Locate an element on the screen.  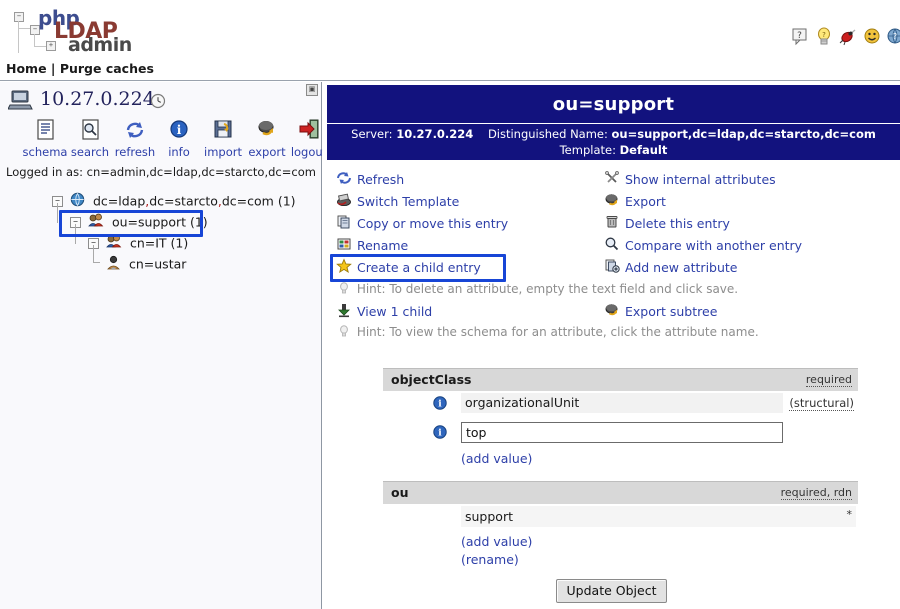
tree-item-base-dn: − dc=ldap,dc=starcto,dc=com (1) is located at coordinates (161, 202).